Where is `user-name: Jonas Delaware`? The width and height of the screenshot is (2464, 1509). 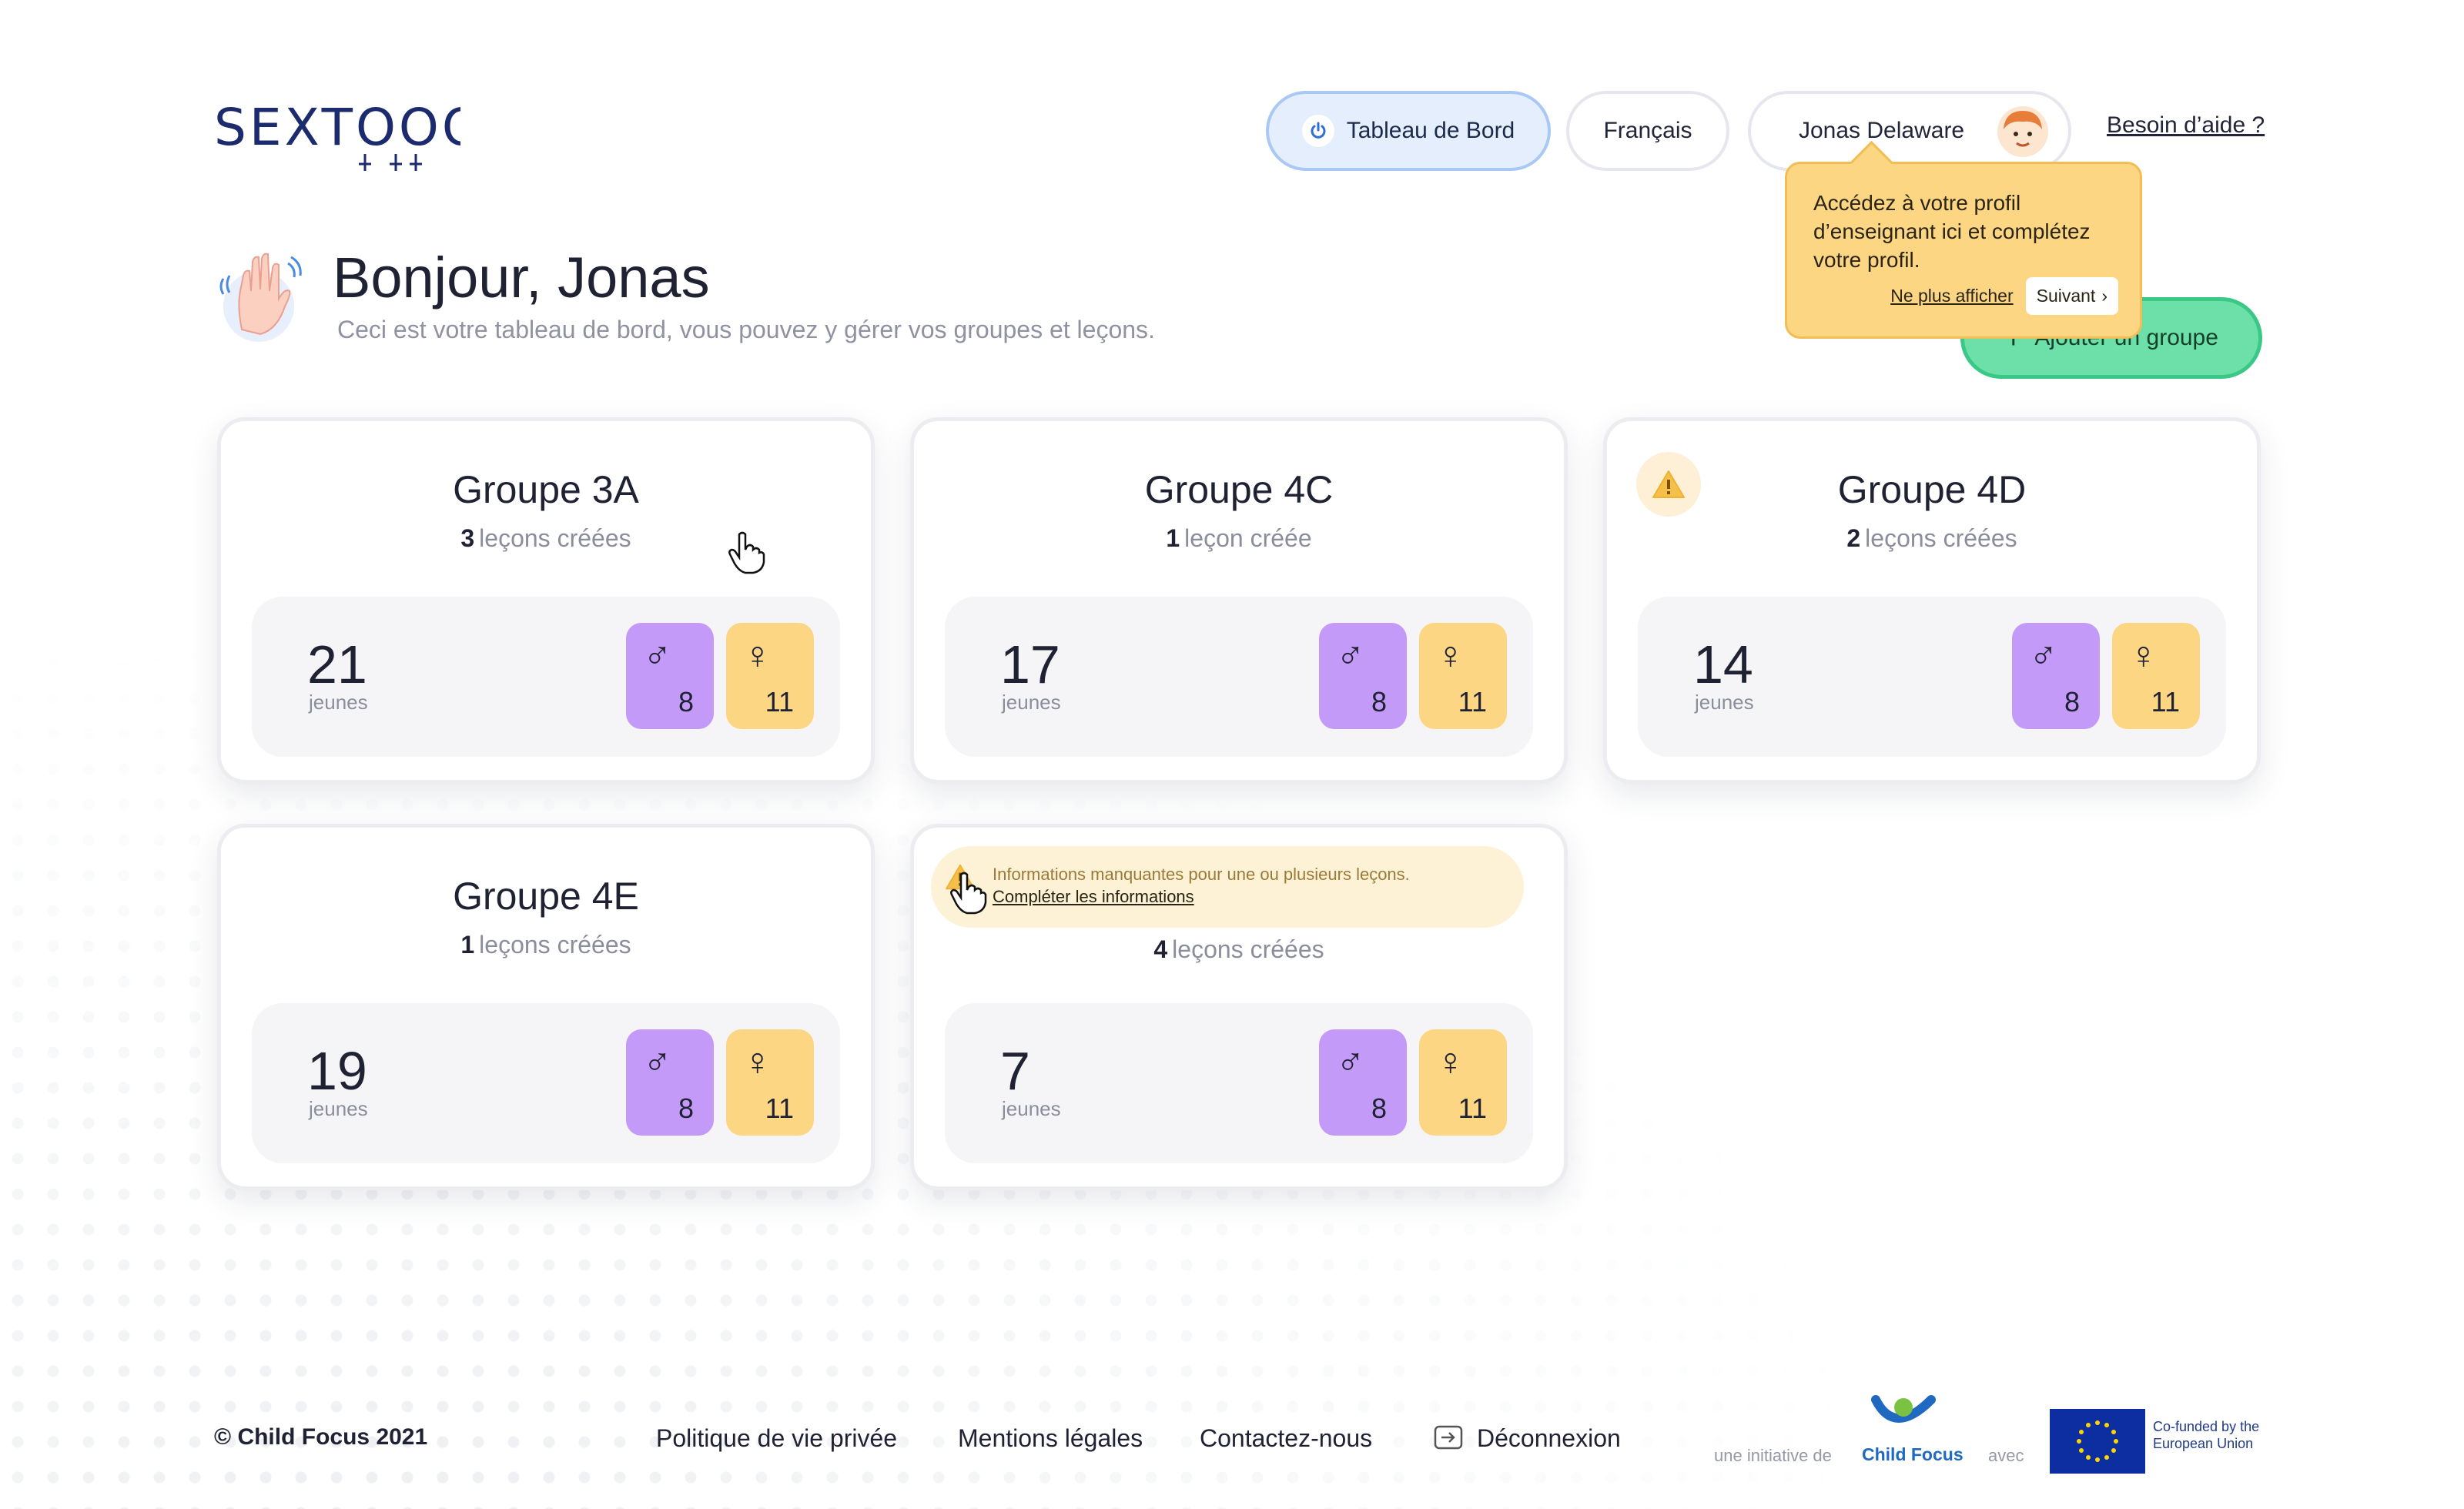 user-name: Jonas Delaware is located at coordinates (1882, 130).